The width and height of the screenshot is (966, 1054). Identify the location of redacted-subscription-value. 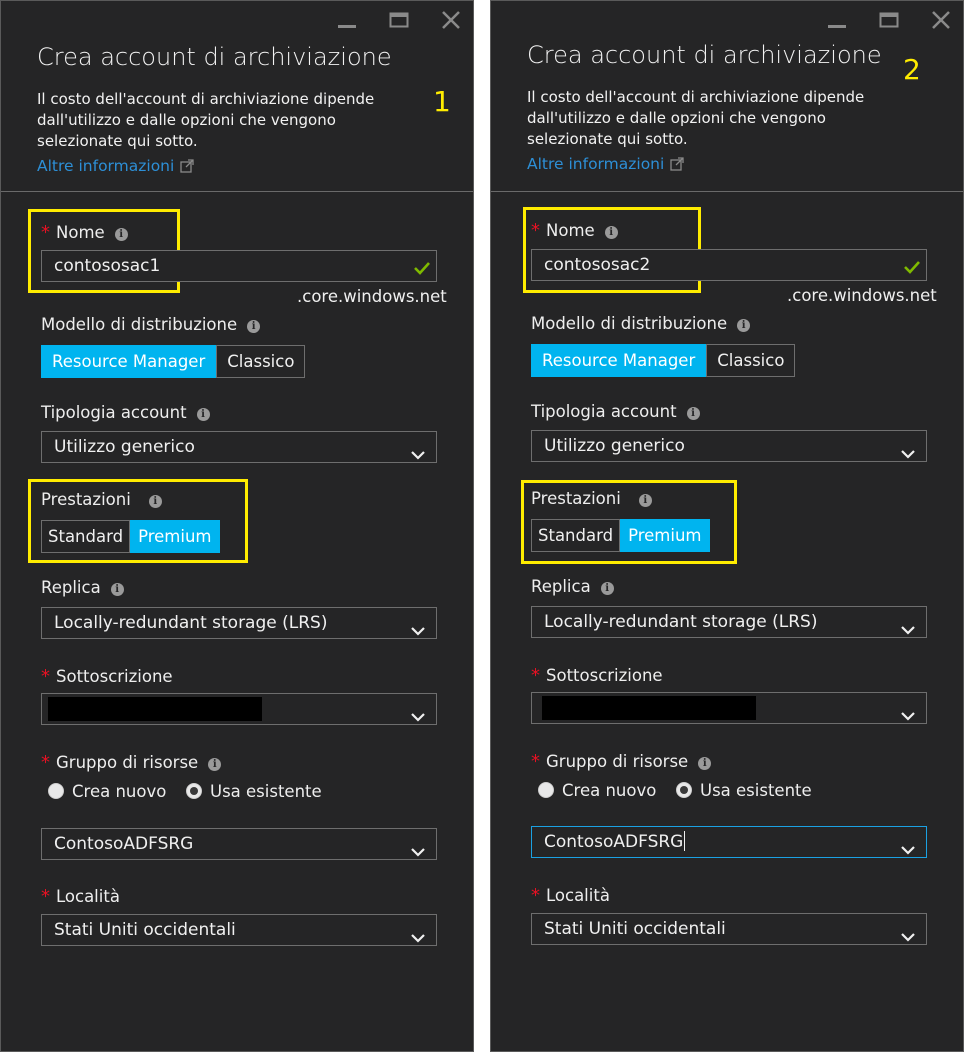
(155, 709).